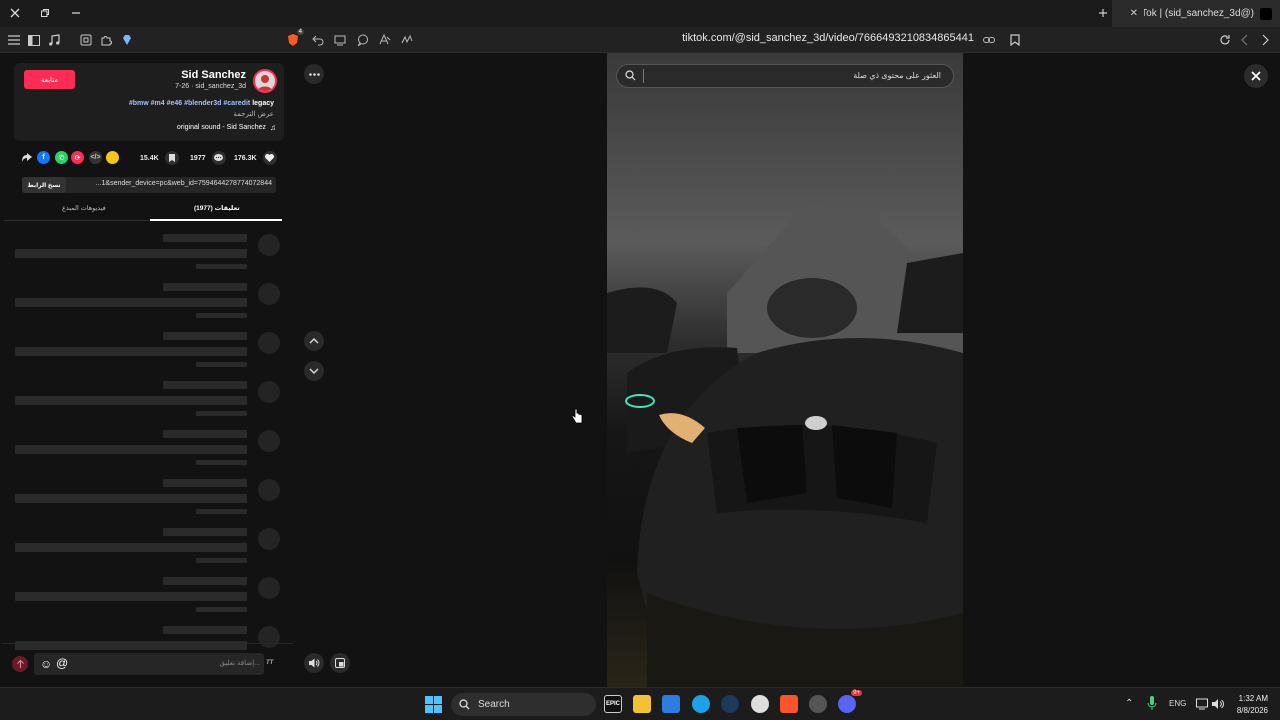 The height and width of the screenshot is (720, 1280). What do you see at coordinates (253, 114) in the screenshot?
I see `translate-link: عرض الترجمة` at bounding box center [253, 114].